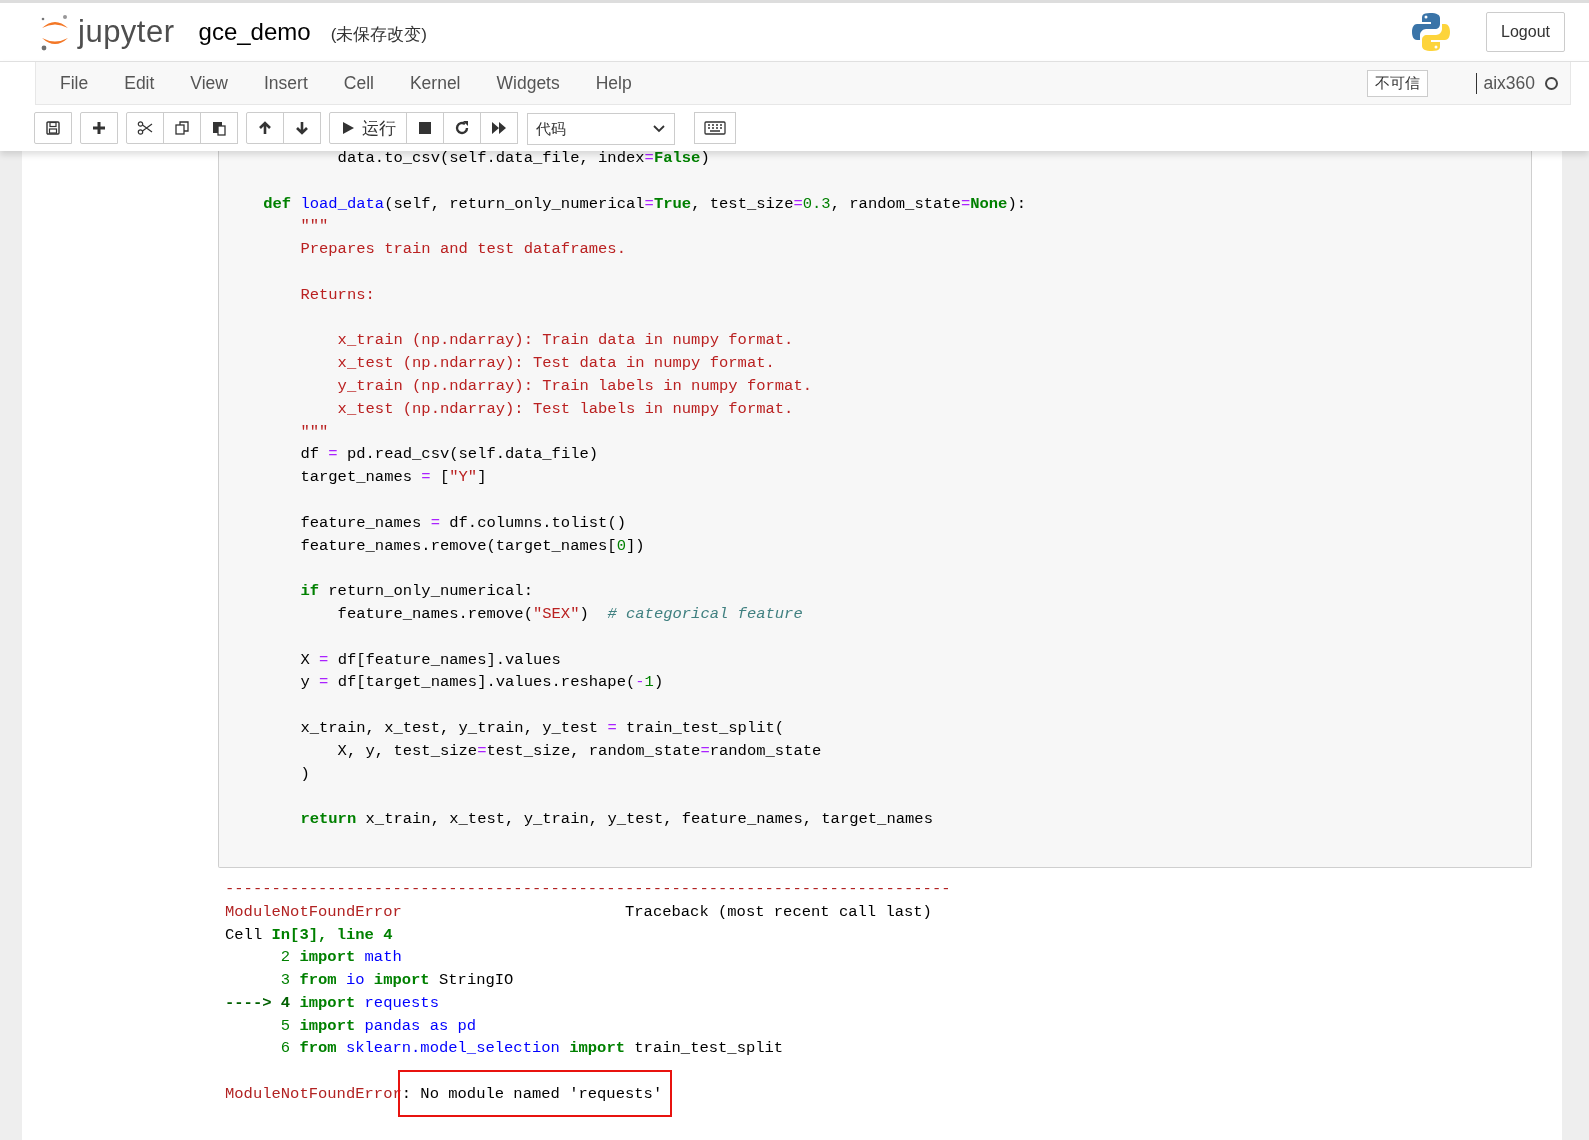  Describe the element at coordinates (613, 83) in the screenshot. I see `menu-item: Help` at that location.